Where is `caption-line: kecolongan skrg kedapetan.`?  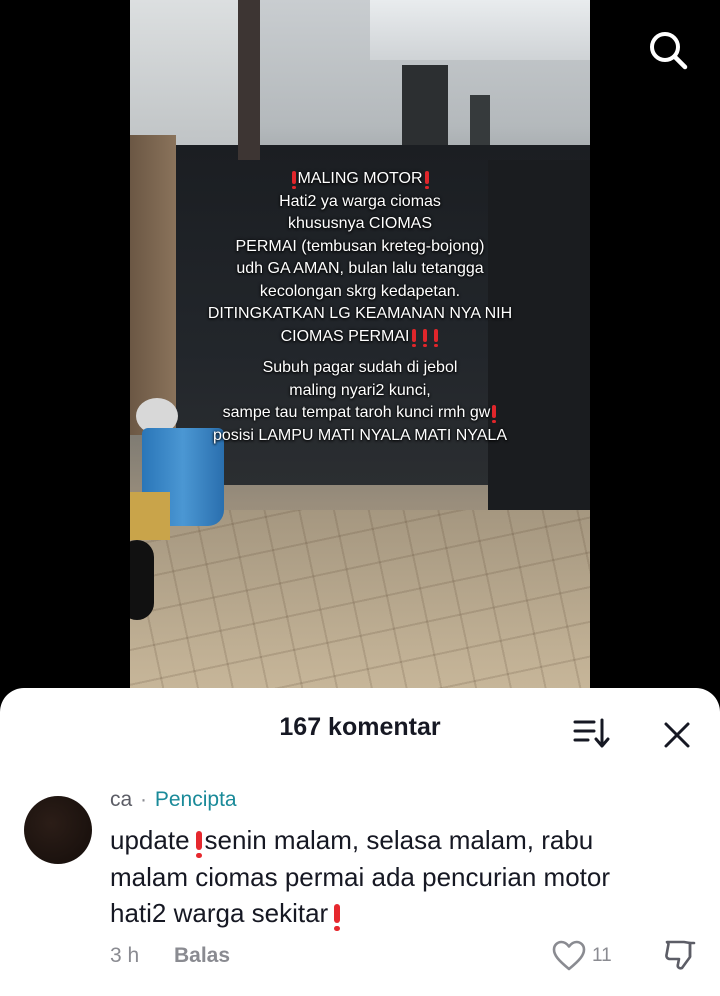 caption-line: kecolongan skrg kedapetan. is located at coordinates (360, 292).